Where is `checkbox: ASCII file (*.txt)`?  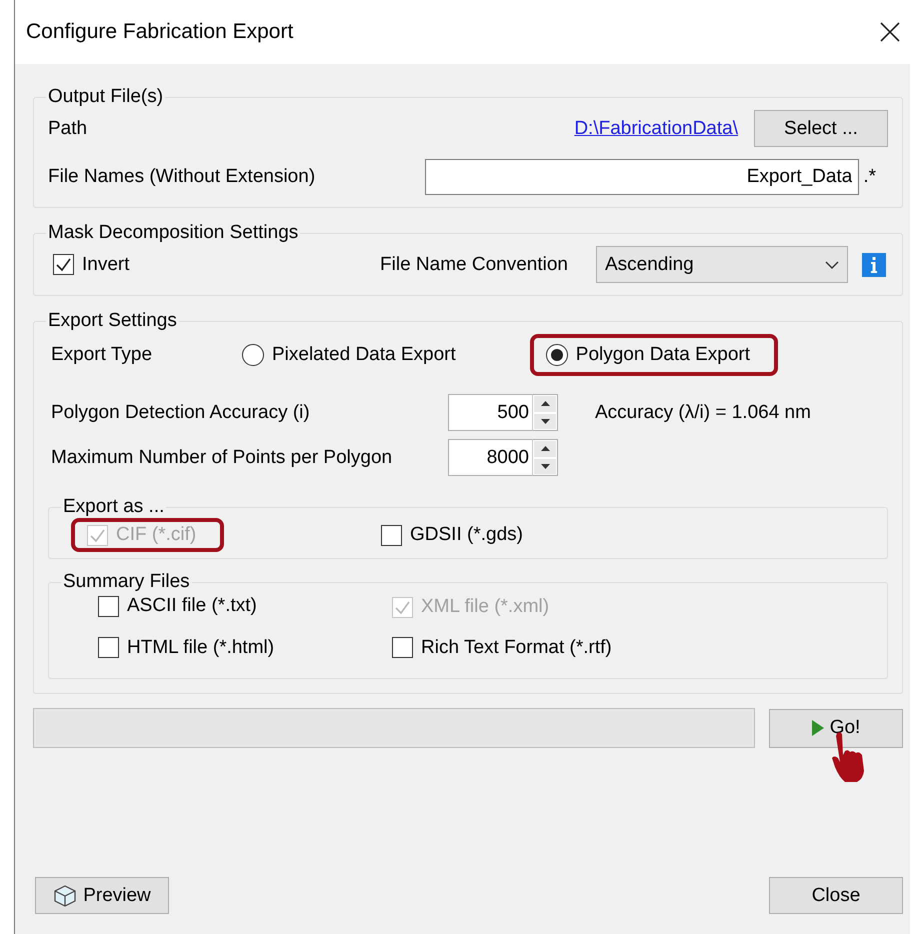 checkbox: ASCII file (*.txt) is located at coordinates (177, 606).